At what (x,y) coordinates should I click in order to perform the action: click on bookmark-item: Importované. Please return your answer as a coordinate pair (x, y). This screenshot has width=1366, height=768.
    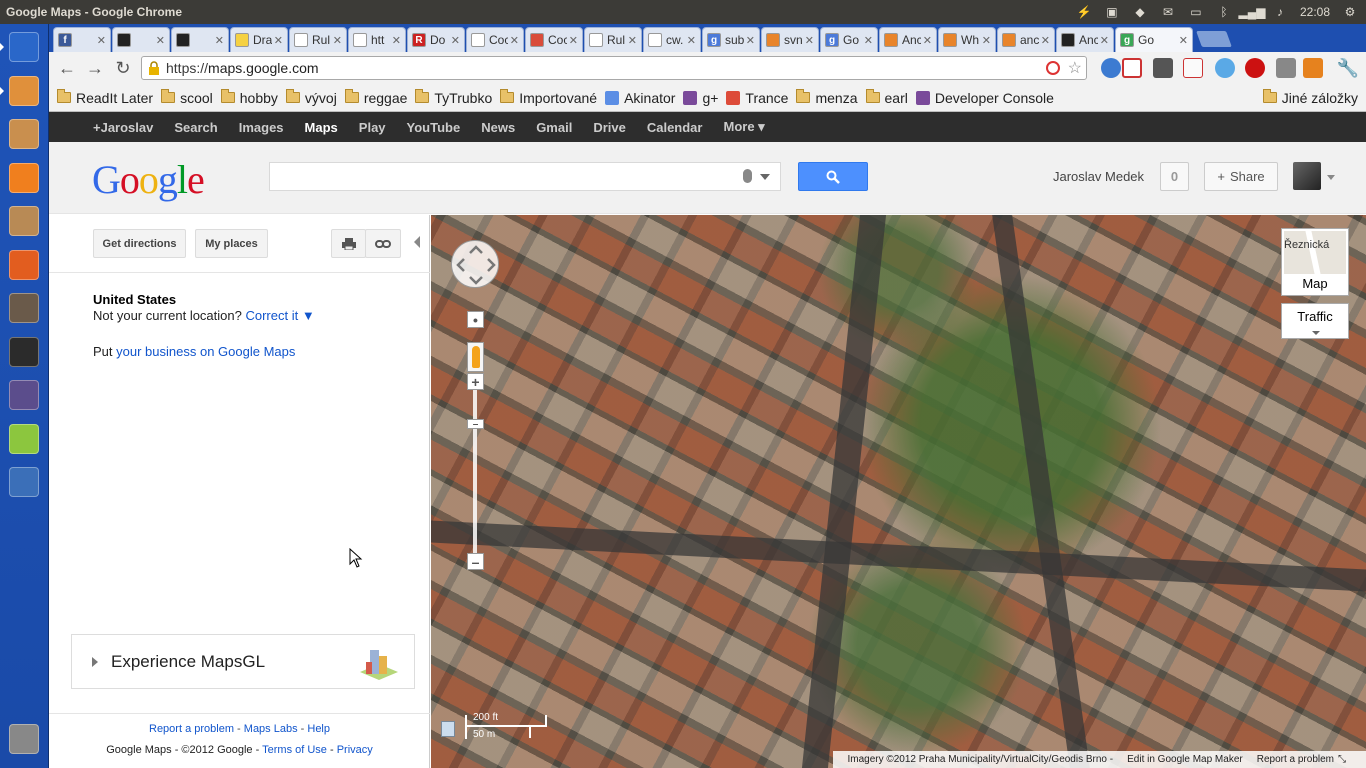
    Looking at the image, I should click on (548, 97).